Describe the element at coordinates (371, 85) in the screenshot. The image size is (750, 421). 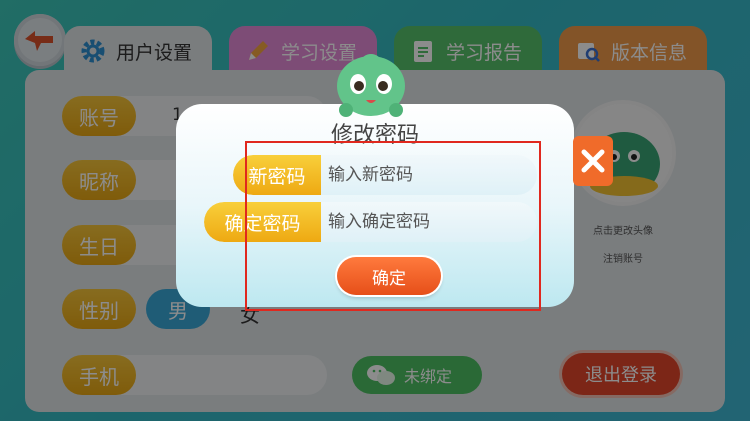
I see `mascot-icon` at that location.